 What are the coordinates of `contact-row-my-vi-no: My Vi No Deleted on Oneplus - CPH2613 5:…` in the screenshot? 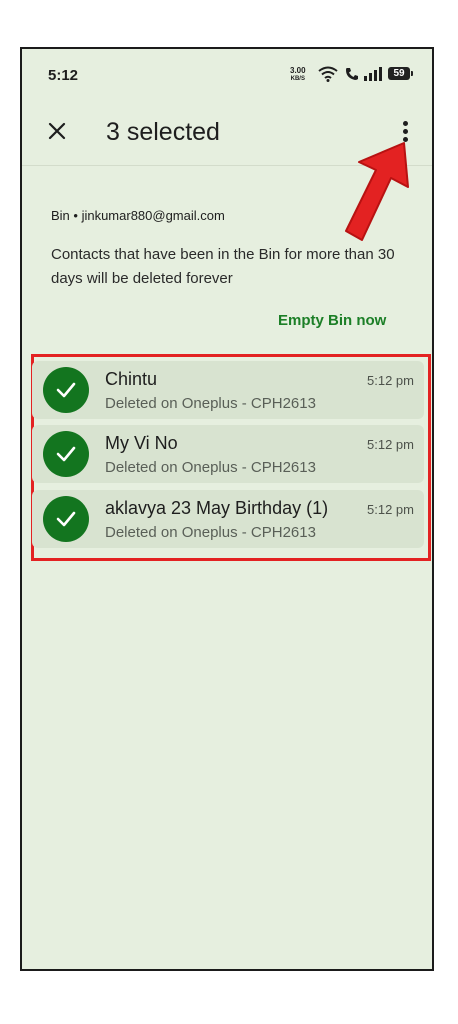 It's located at (228, 454).